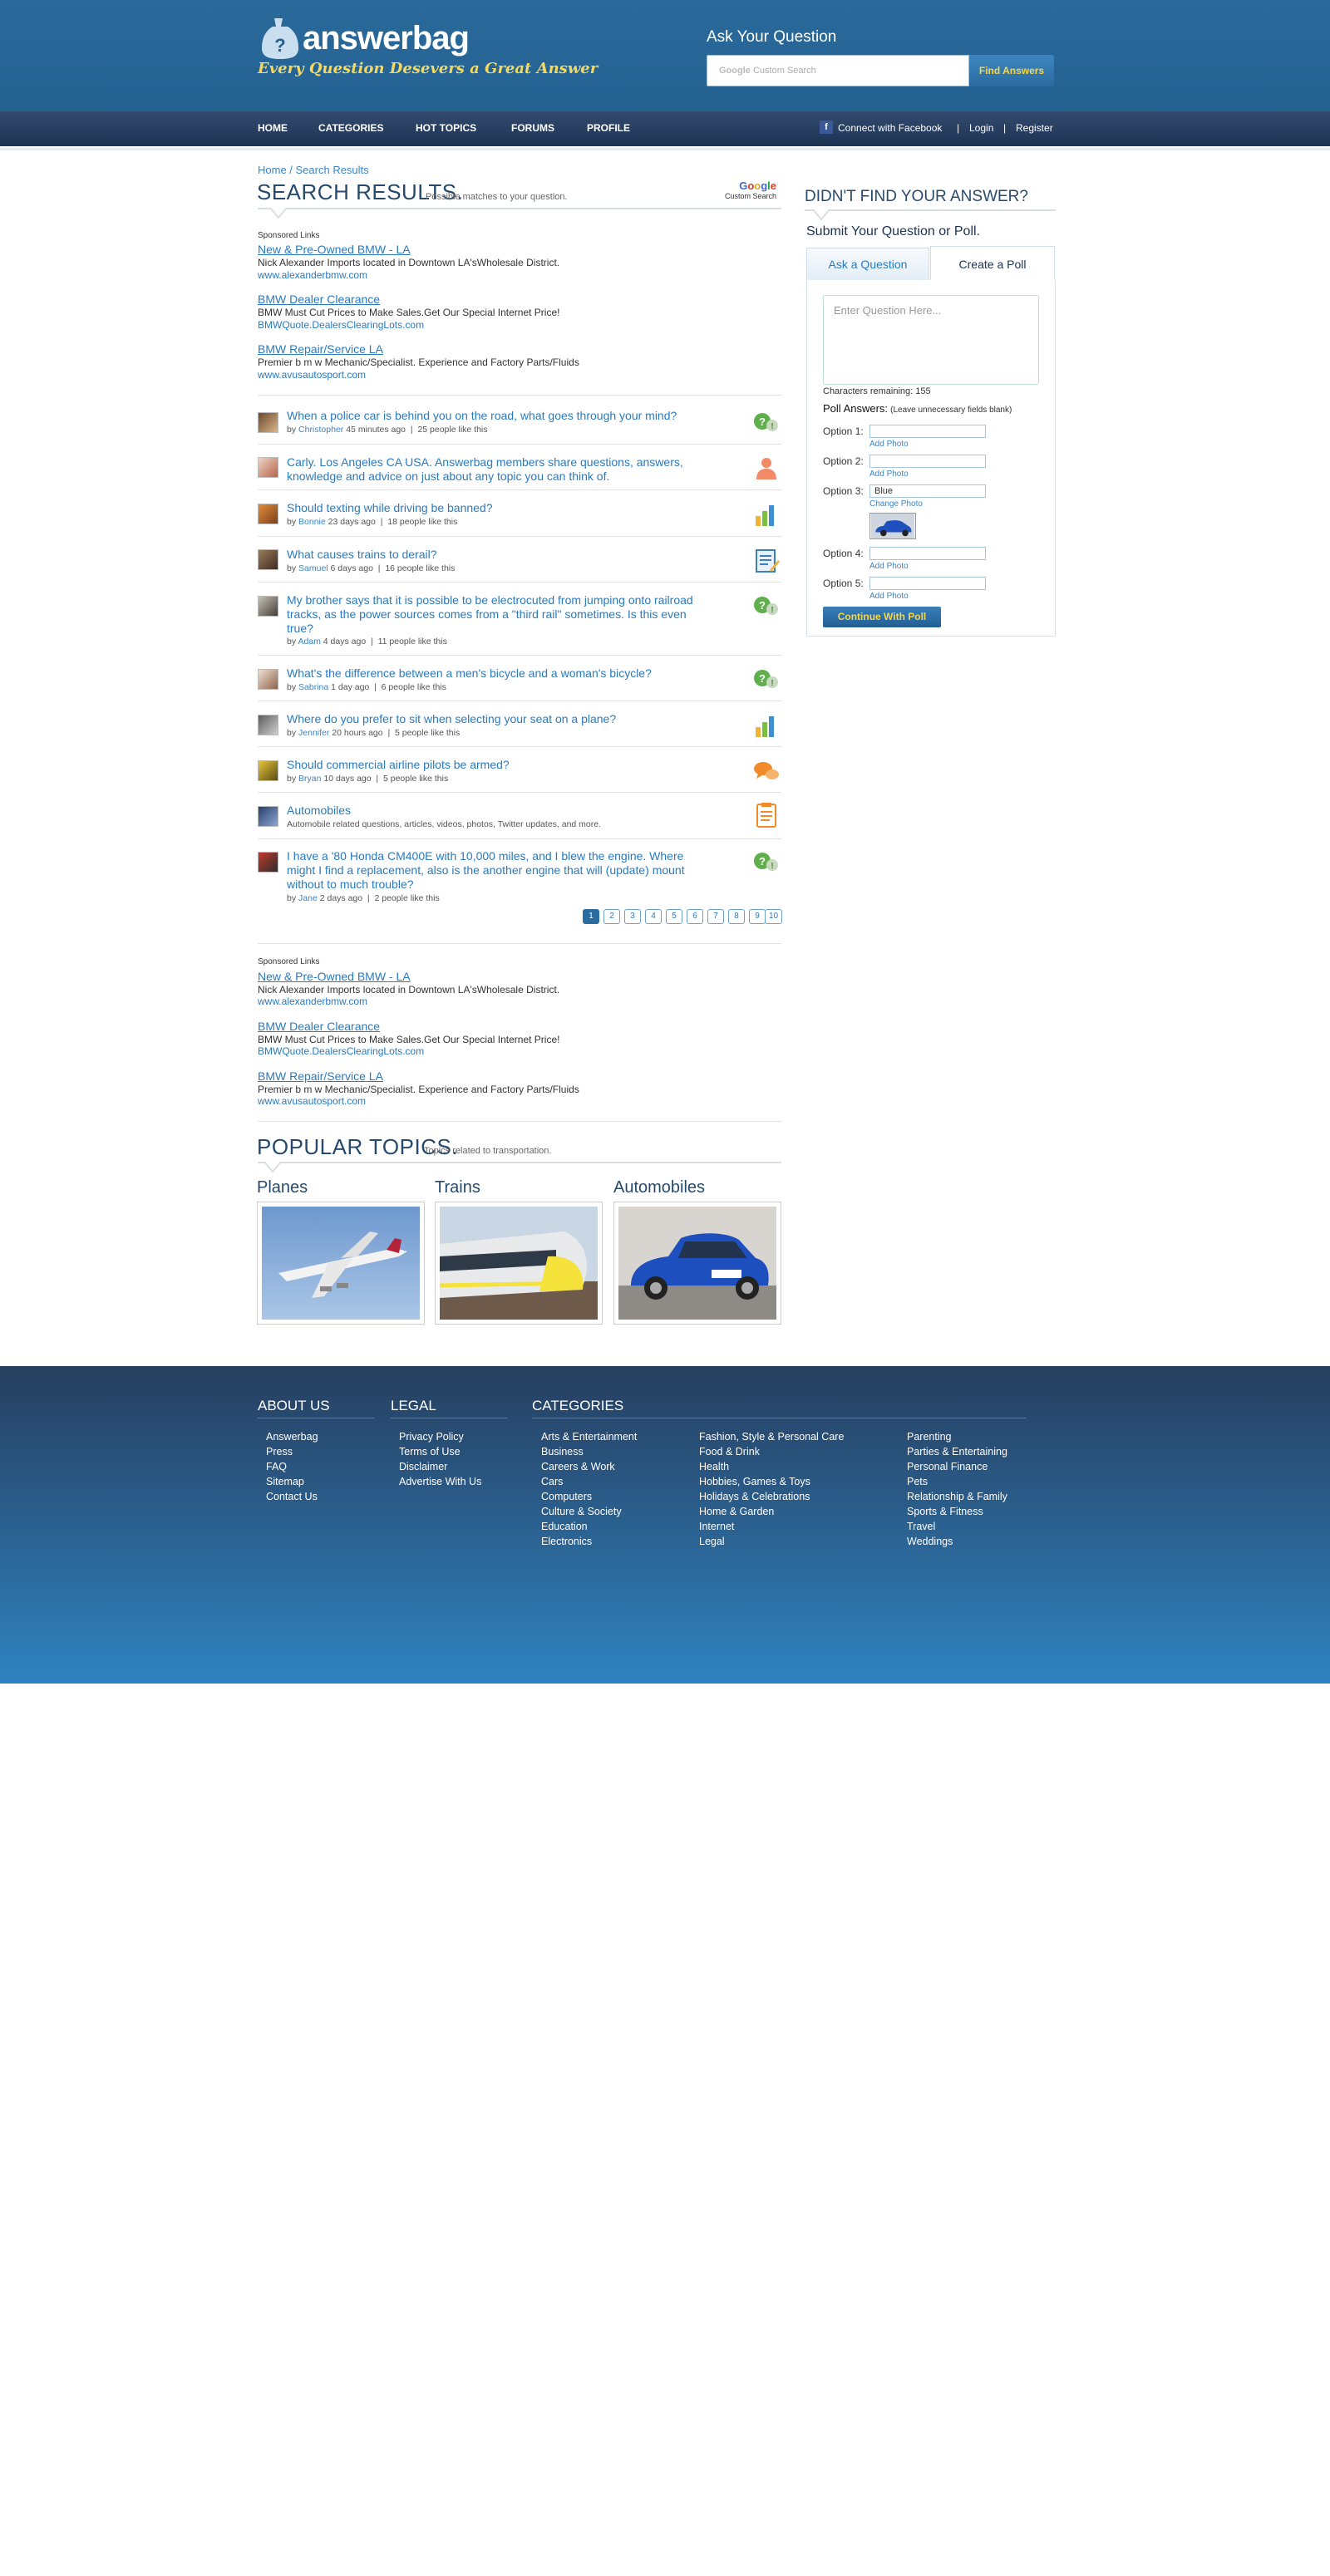 Image resolution: width=1330 pixels, height=2576 pixels. I want to click on topic-card-planes, so click(341, 1263).